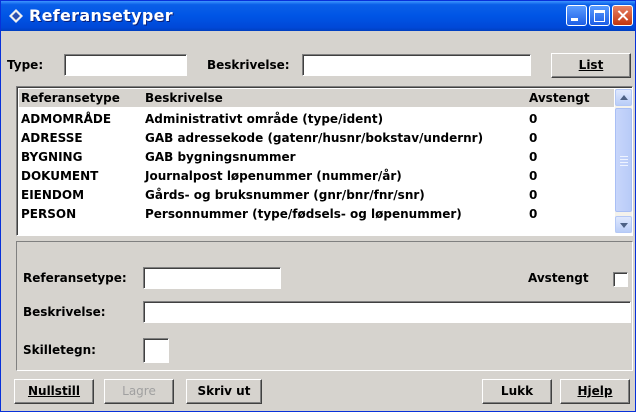 This screenshot has width=636, height=412. I want to click on list-scrollbar, so click(623, 161).